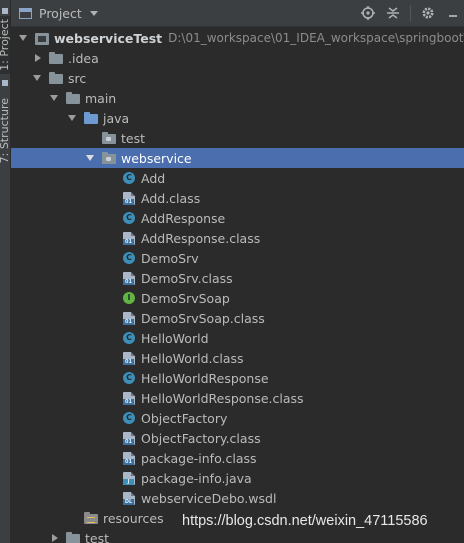 Image resolution: width=464 pixels, height=543 pixels. What do you see at coordinates (192, 358) in the screenshot?
I see `file-name: HelloWorld.class` at bounding box center [192, 358].